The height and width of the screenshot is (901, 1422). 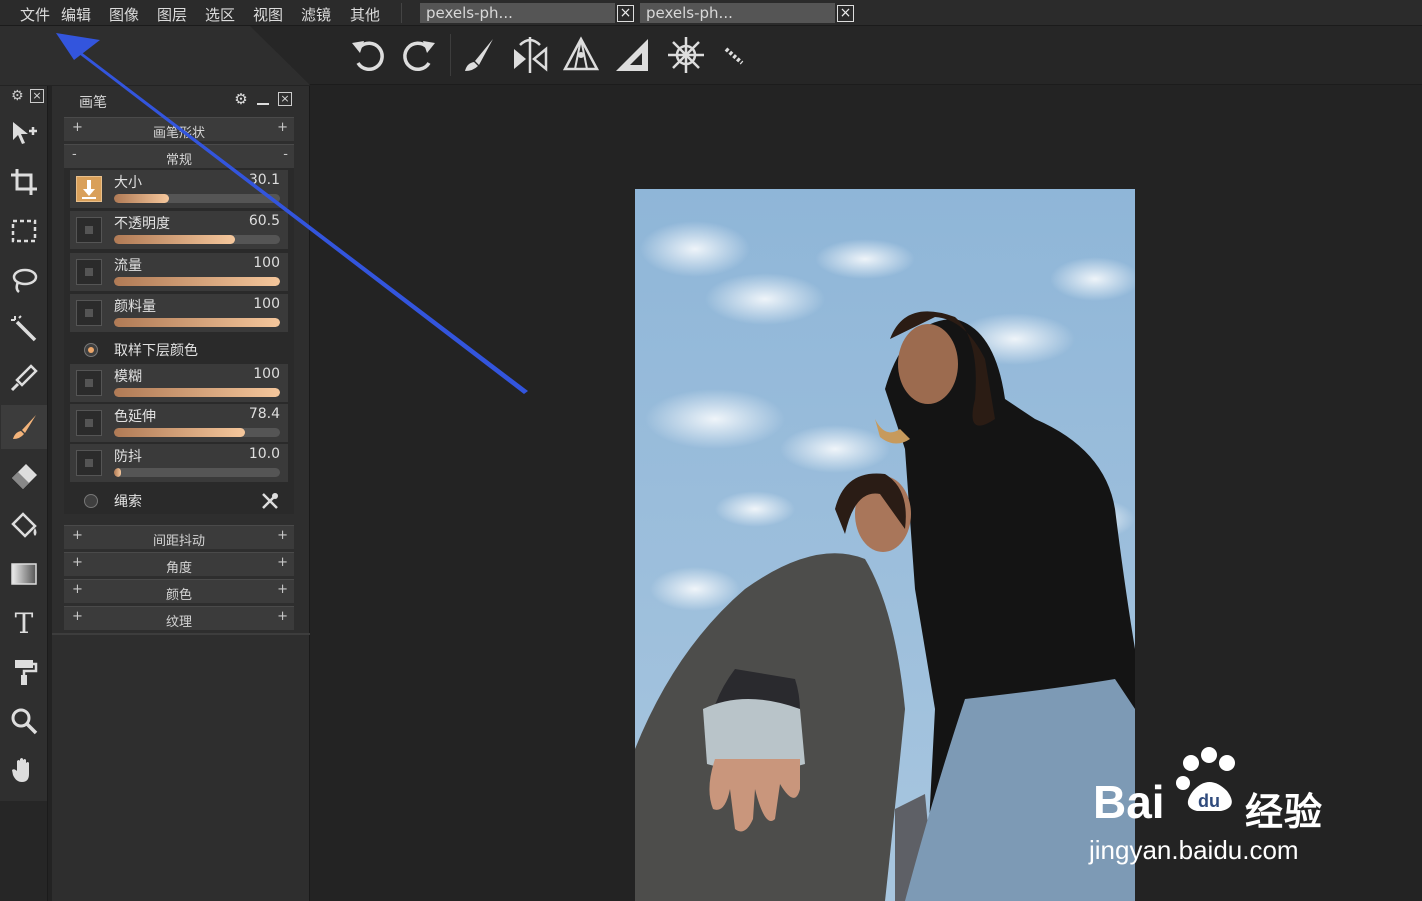 I want to click on rect-select-tool, so click(x=24, y=231).